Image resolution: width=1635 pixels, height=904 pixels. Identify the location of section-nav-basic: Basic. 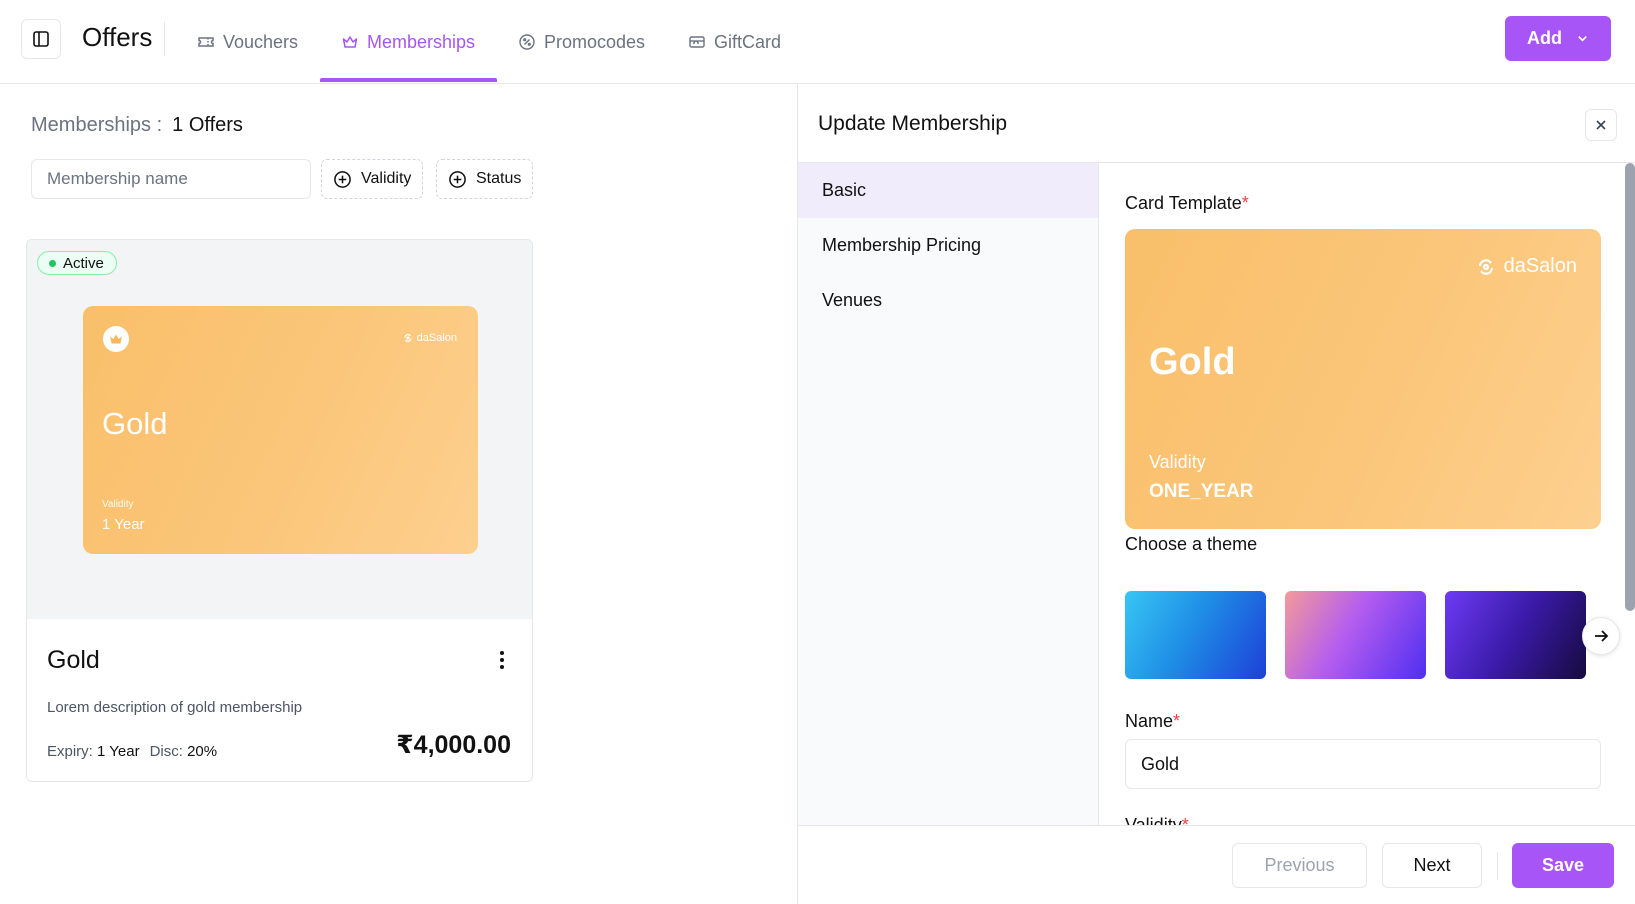
(948, 190).